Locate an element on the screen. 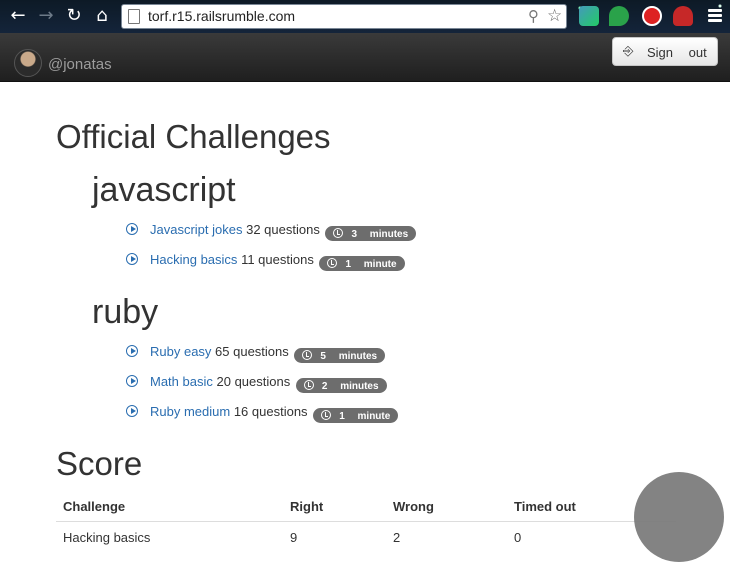 This screenshot has height=571, width=730. language-heading: javascript is located at coordinates (164, 190).